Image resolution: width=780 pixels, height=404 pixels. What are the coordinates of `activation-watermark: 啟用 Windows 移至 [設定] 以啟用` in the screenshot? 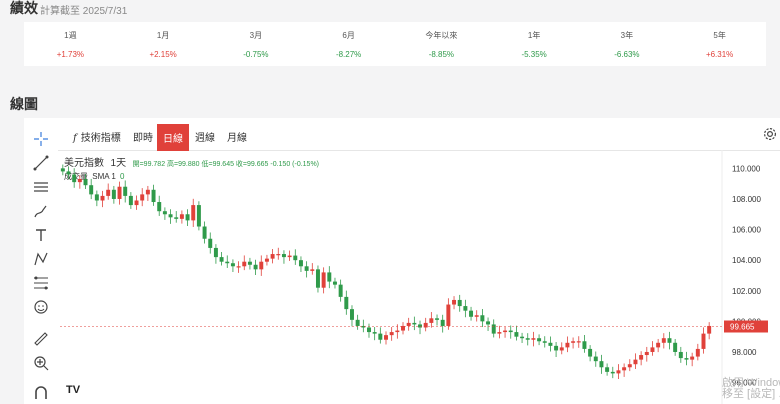 It's located at (751, 388).